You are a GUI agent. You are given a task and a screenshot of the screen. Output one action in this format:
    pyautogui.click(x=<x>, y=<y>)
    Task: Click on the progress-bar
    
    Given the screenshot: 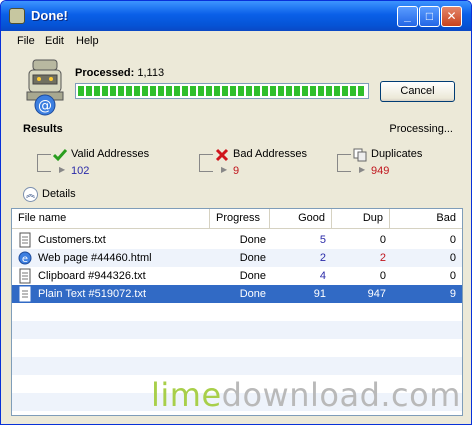 What is the action you would take?
    pyautogui.click(x=222, y=91)
    